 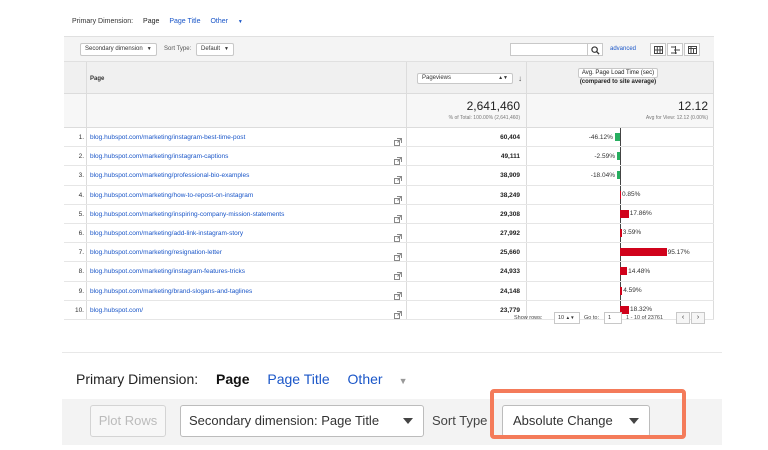 I want to click on show-rows-value: 10, so click(x=561, y=318).